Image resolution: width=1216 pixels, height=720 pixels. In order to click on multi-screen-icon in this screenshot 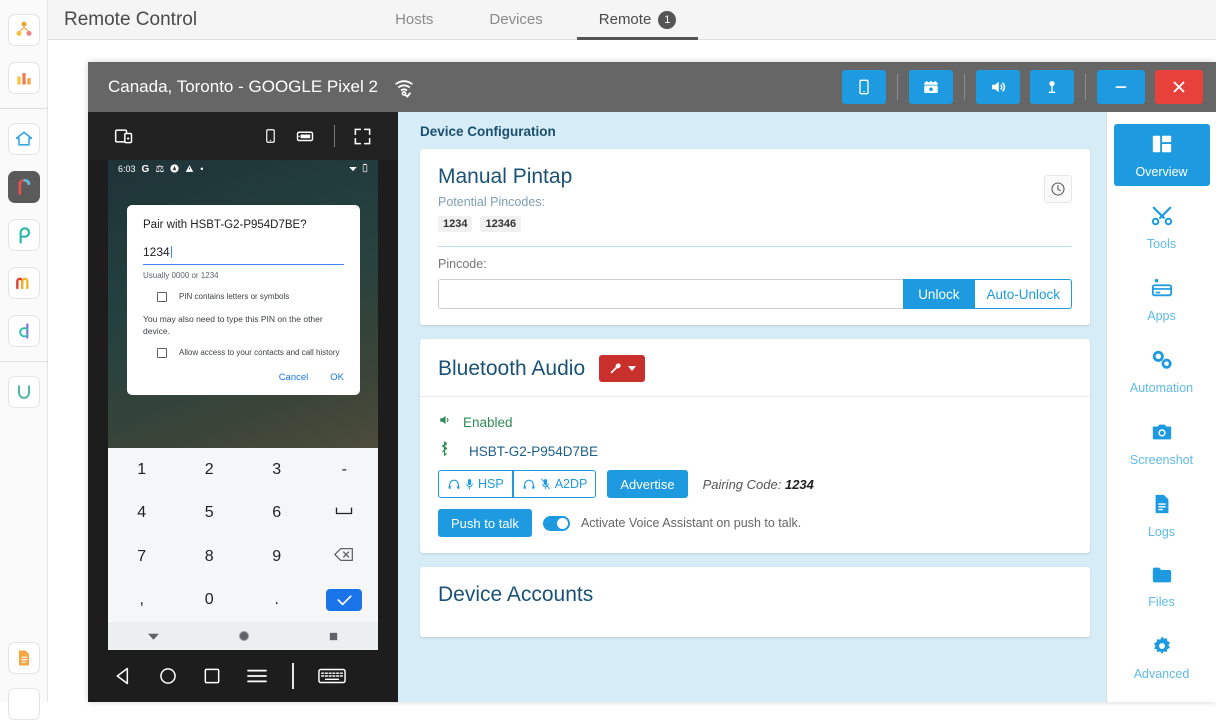, I will do `click(124, 136)`.